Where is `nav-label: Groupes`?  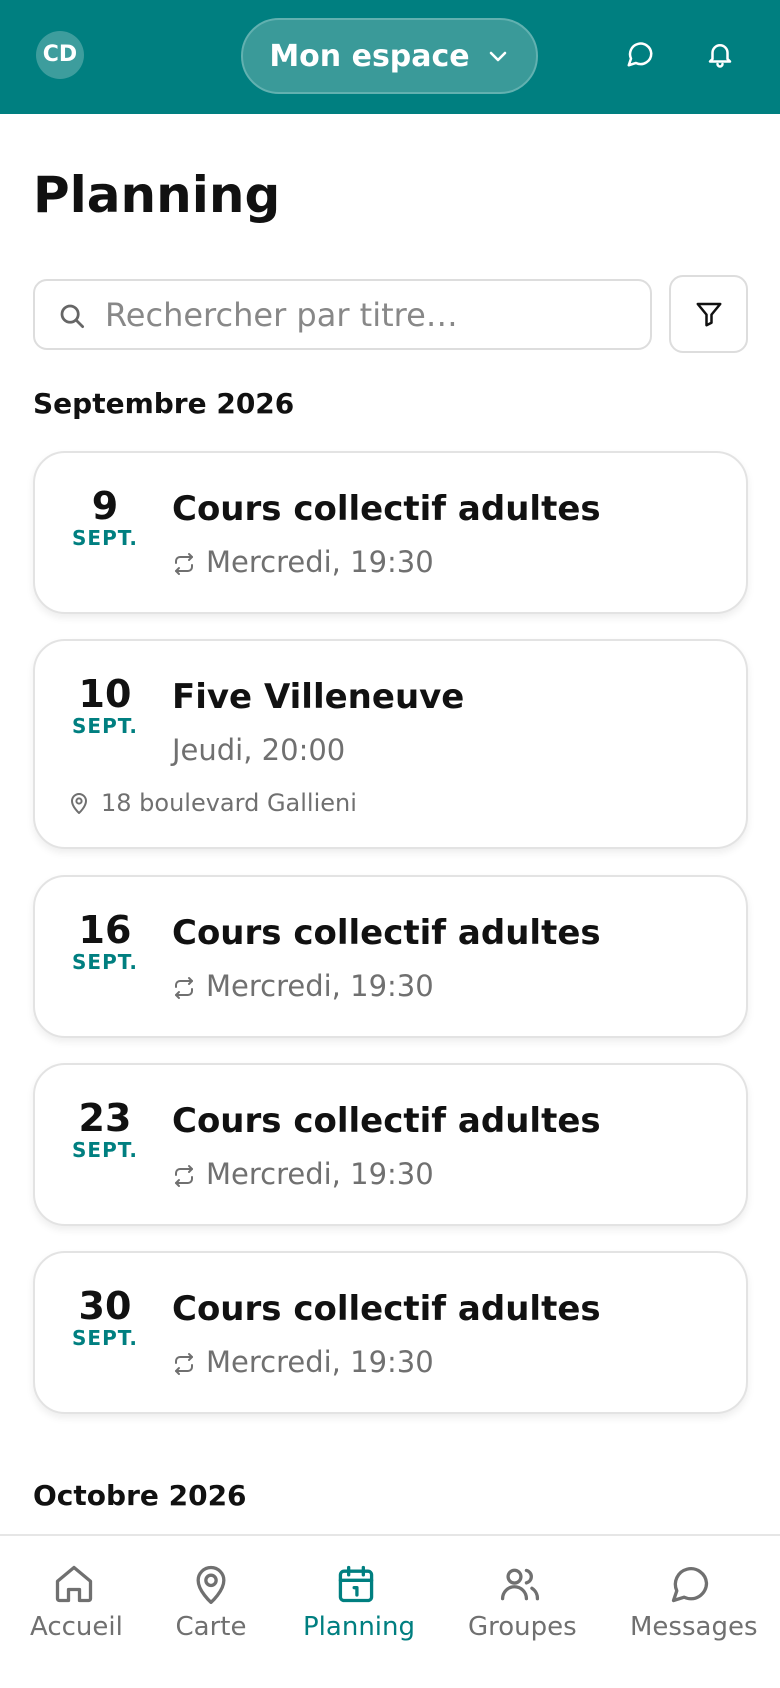 nav-label: Groupes is located at coordinates (522, 1627).